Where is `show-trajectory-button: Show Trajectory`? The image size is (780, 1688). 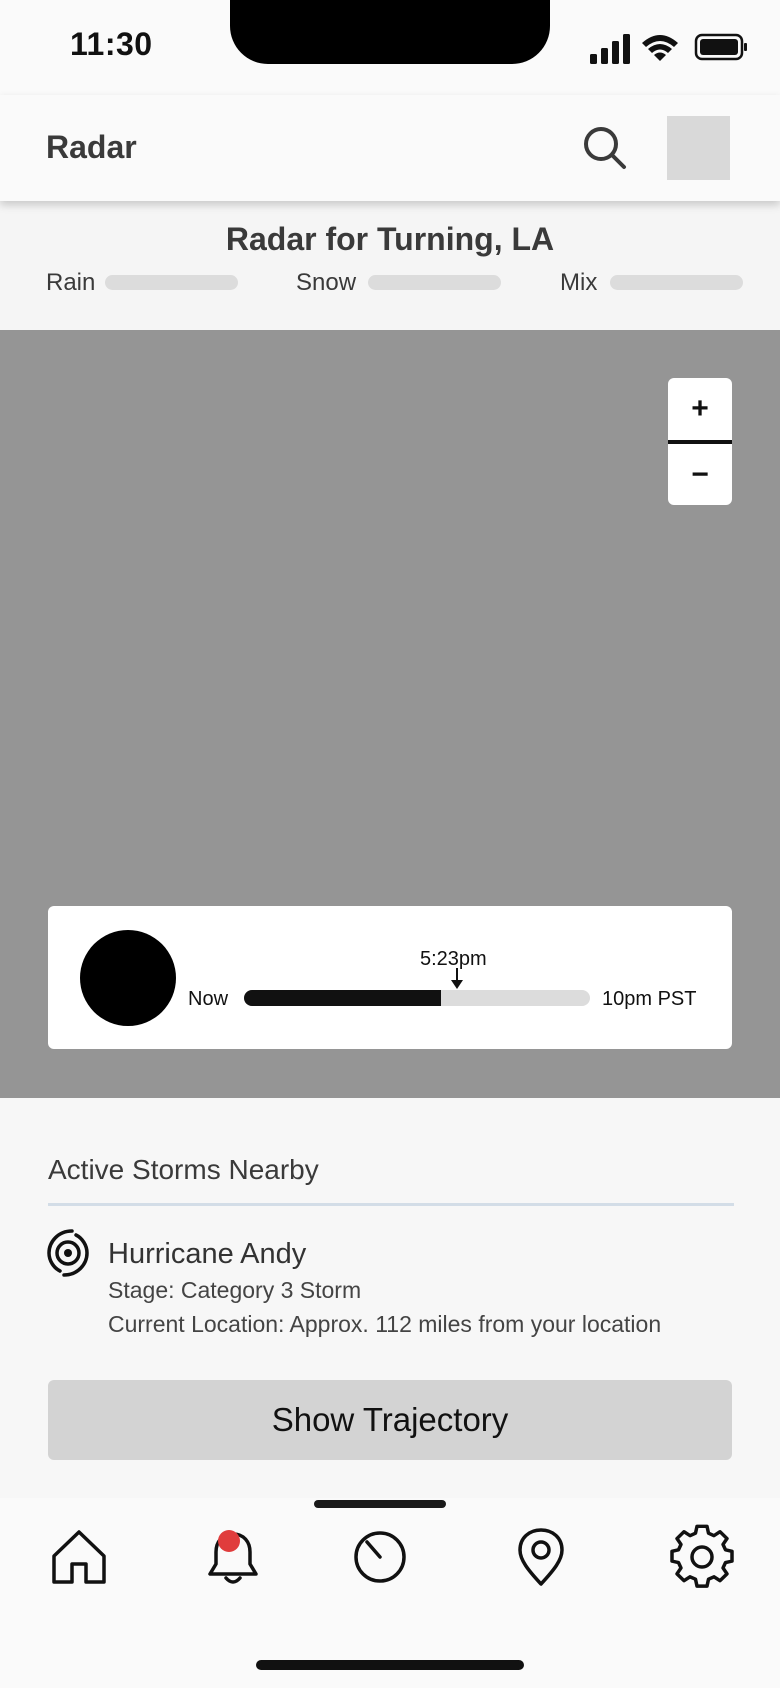 show-trajectory-button: Show Trajectory is located at coordinates (390, 1420).